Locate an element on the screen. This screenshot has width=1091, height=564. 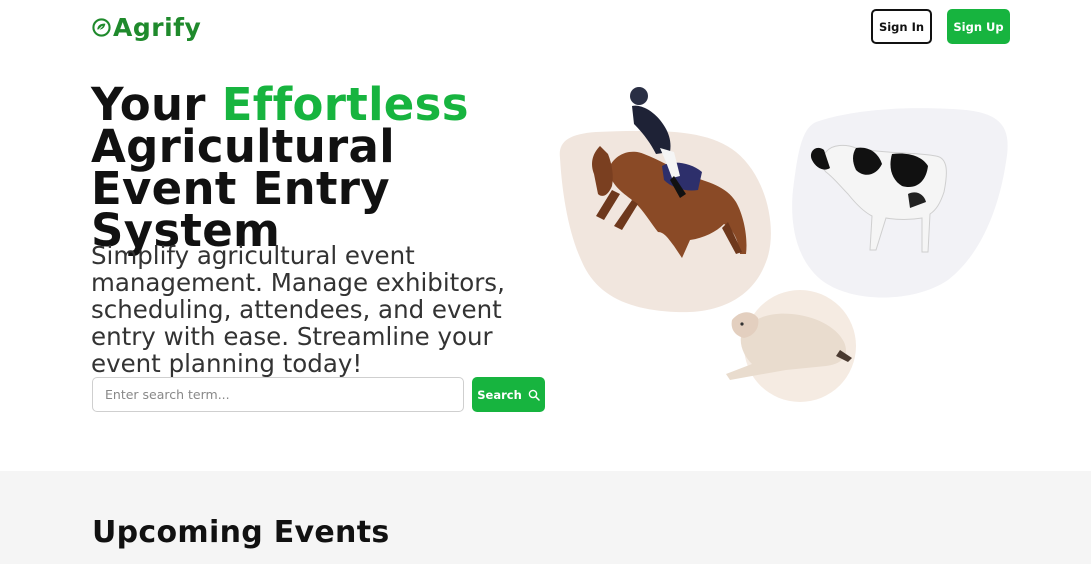
search-input is located at coordinates (278, 394).